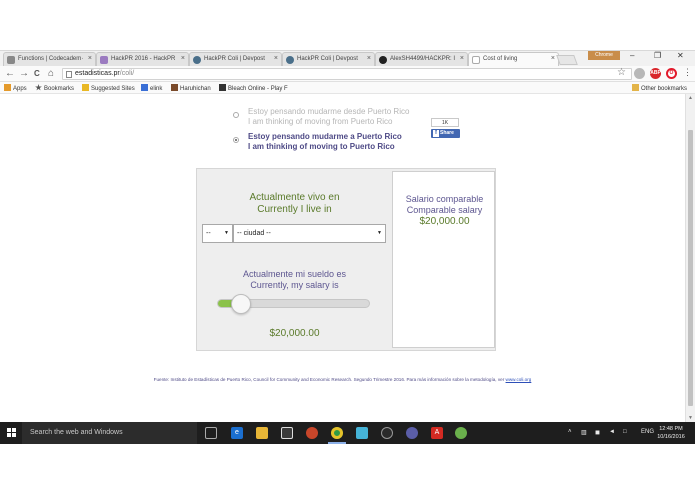 Image resolution: width=695 pixels, height=494 pixels. Describe the element at coordinates (655, 73) in the screenshot. I see `adblock-icon: ABP` at that location.